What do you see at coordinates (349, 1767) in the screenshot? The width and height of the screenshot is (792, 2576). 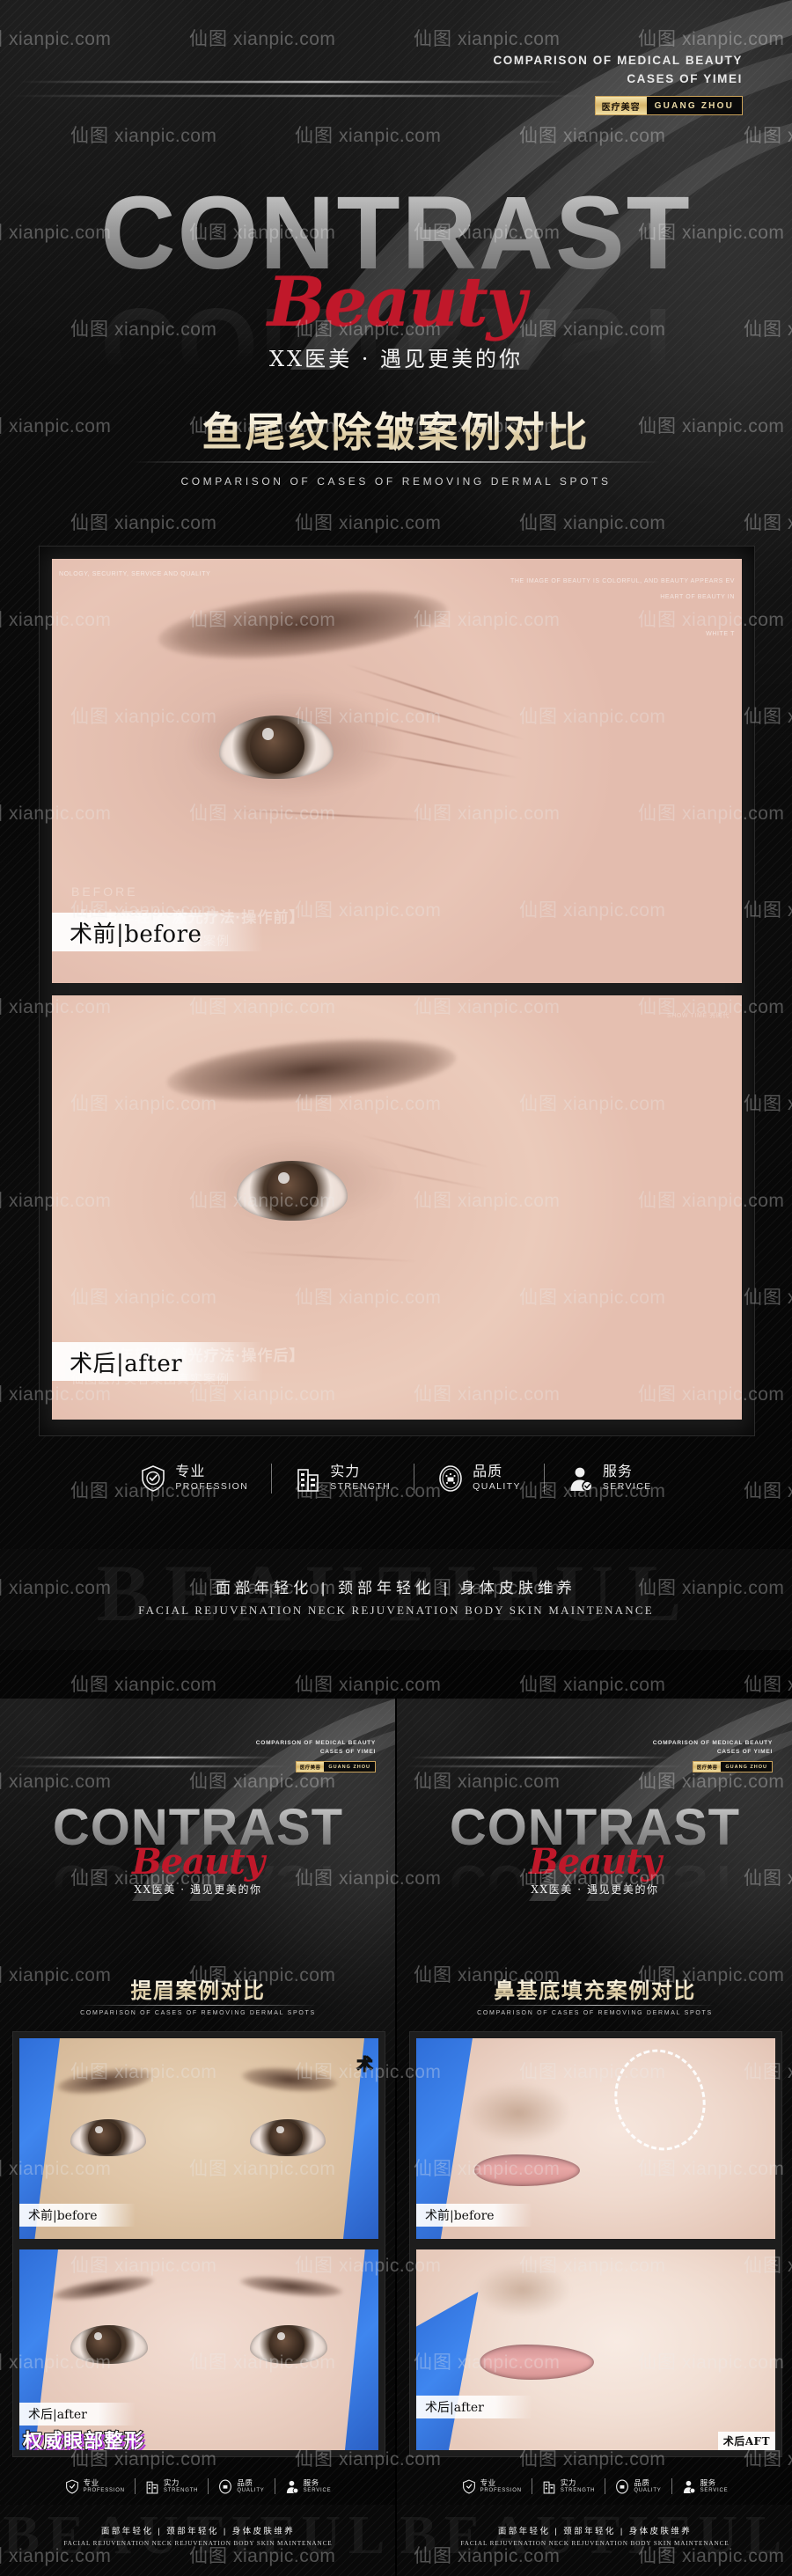 I see `left-brand-badge-en: GUANG ZHOU` at bounding box center [349, 1767].